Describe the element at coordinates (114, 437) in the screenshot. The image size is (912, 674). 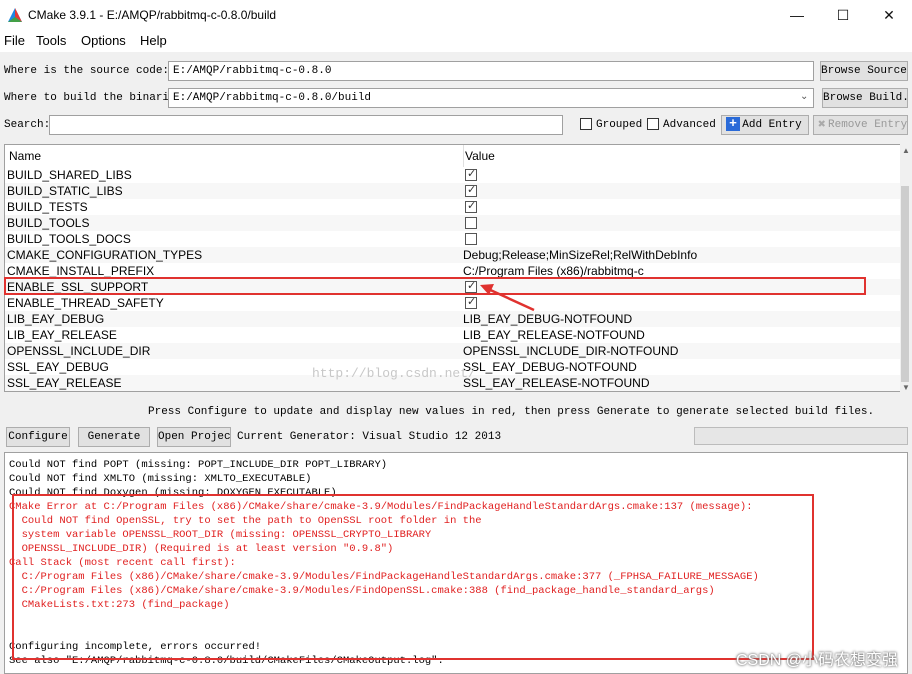
I see `generate-button: Generate` at that location.